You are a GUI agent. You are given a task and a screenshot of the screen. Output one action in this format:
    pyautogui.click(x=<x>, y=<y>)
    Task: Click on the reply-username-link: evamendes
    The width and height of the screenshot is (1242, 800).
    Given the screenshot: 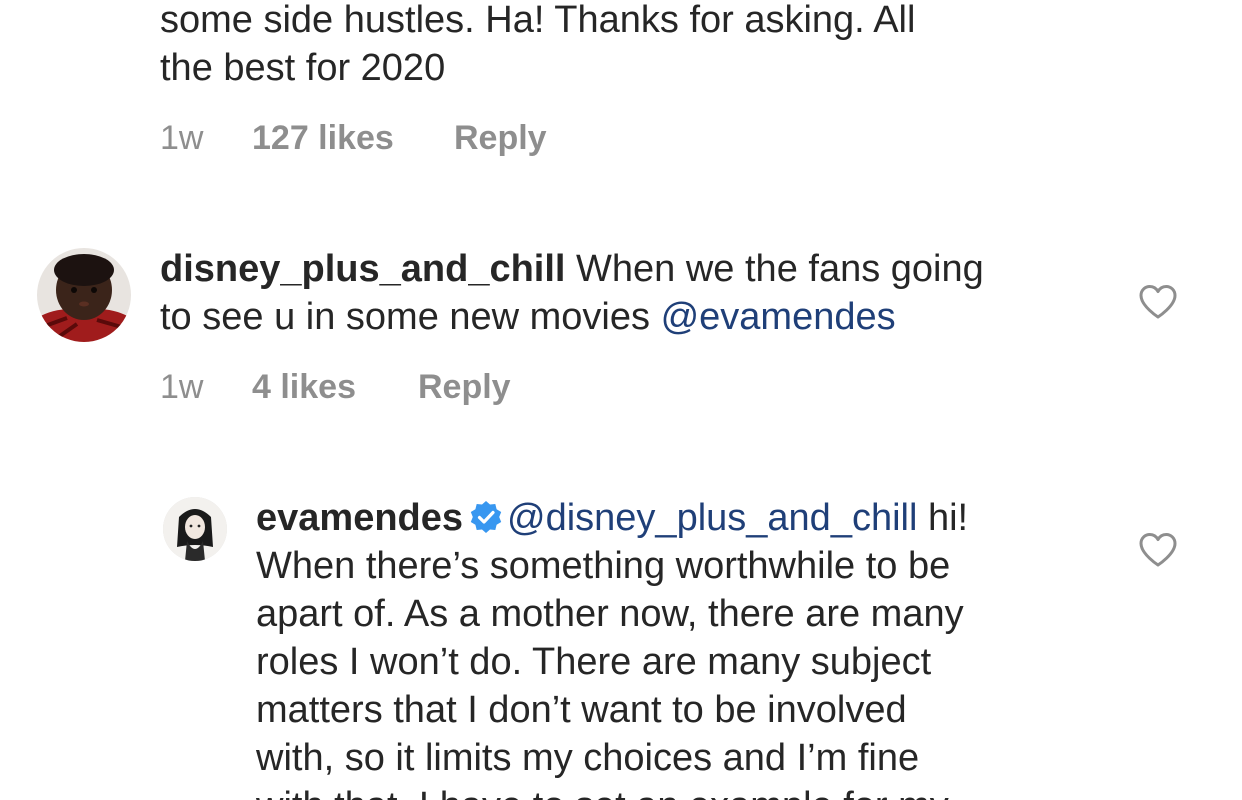 What is the action you would take?
    pyautogui.click(x=359, y=518)
    